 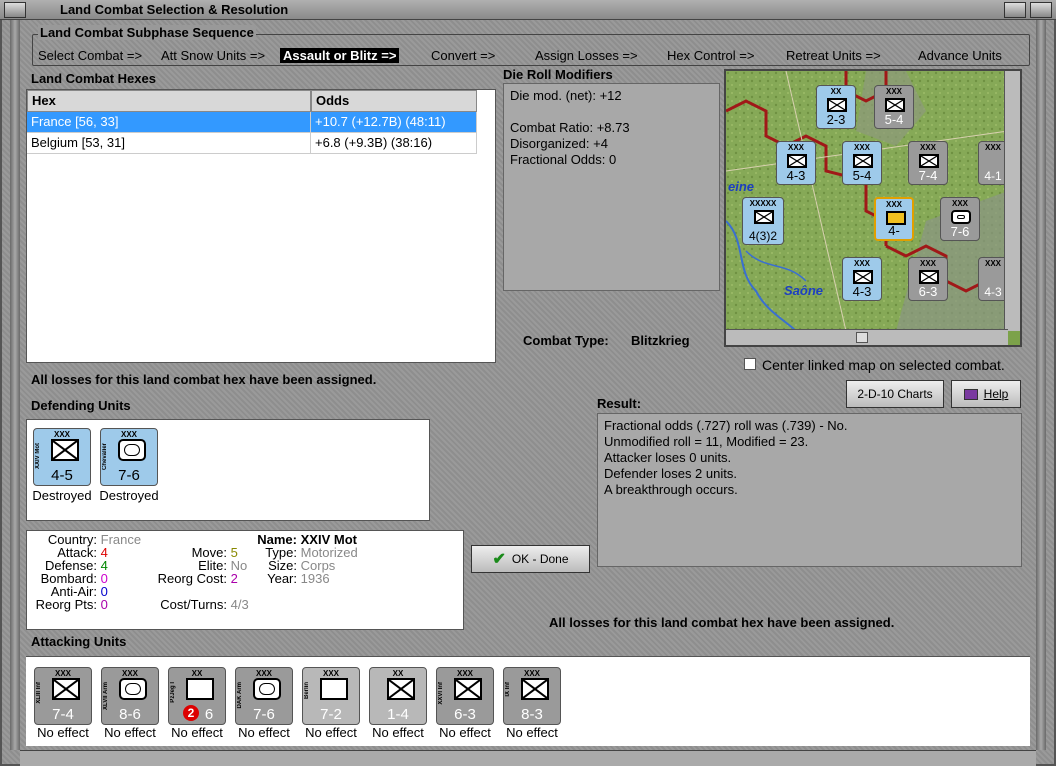 I want to click on combat-type-label: Combat Type:, so click(x=566, y=340).